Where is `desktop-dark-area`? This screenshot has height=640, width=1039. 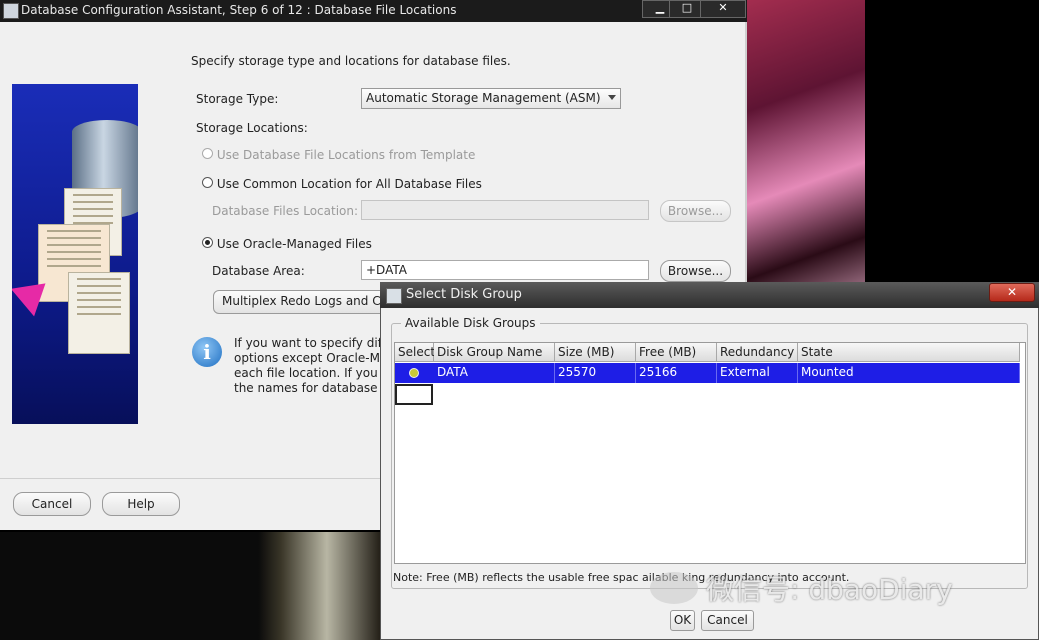 desktop-dark-area is located at coordinates (952, 165).